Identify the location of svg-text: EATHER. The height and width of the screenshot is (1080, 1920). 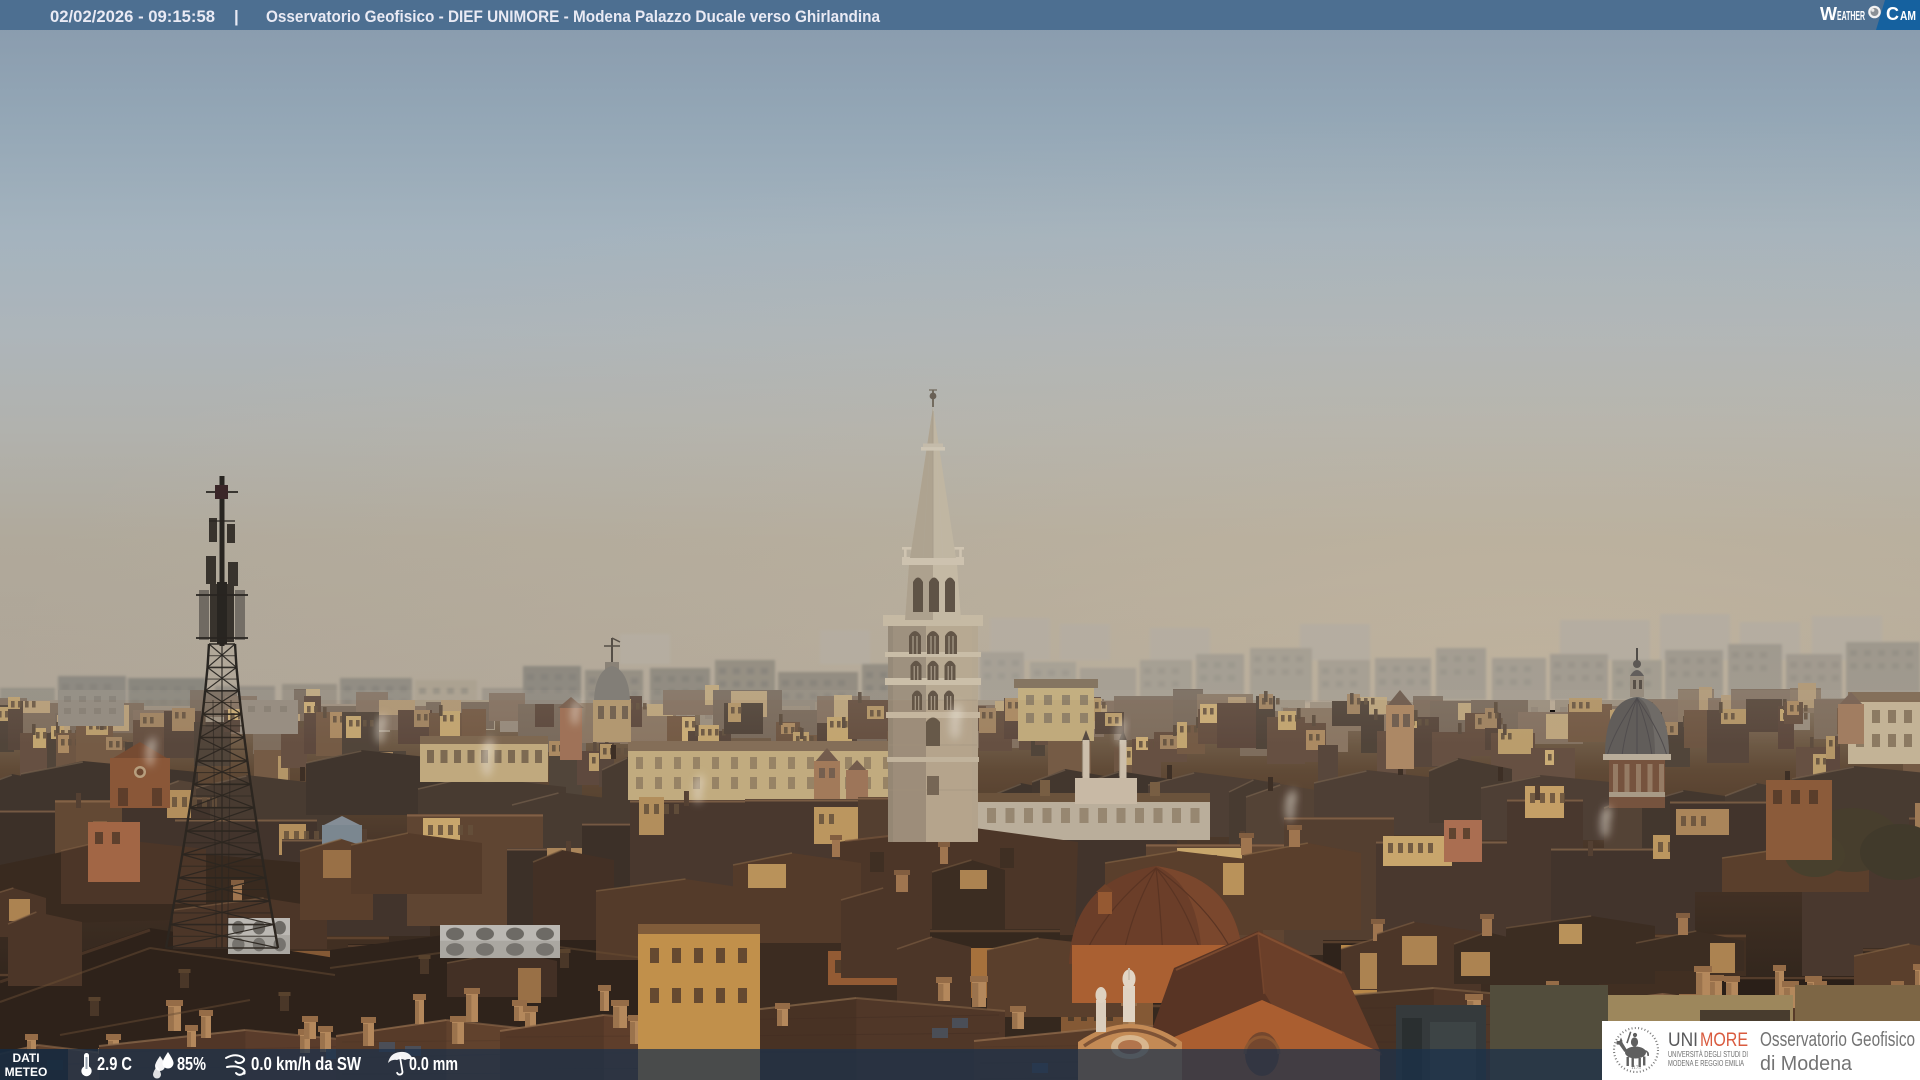
(1851, 16).